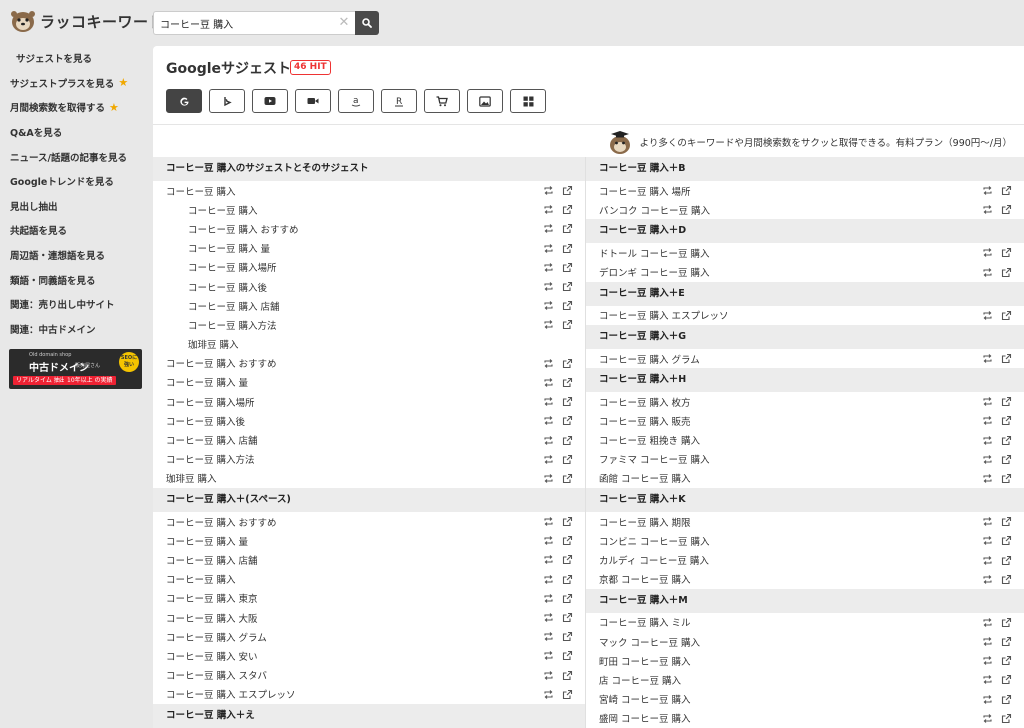 The height and width of the screenshot is (728, 1024). I want to click on tab-bing, so click(227, 101).